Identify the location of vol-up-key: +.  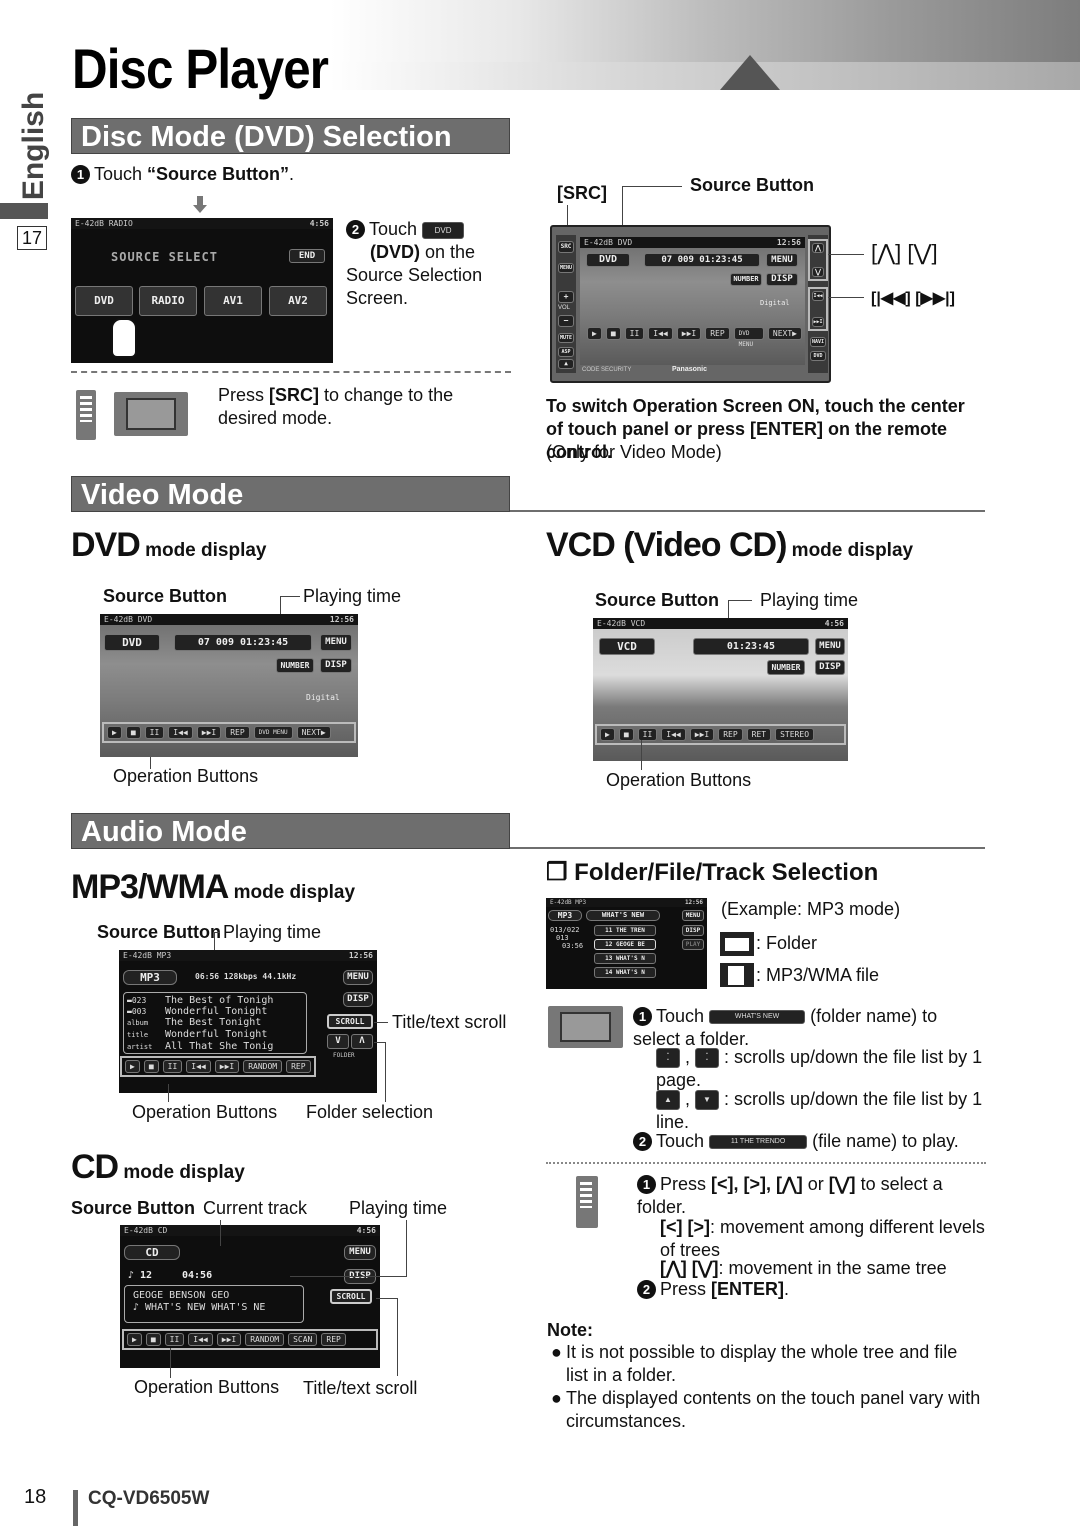
(566, 297).